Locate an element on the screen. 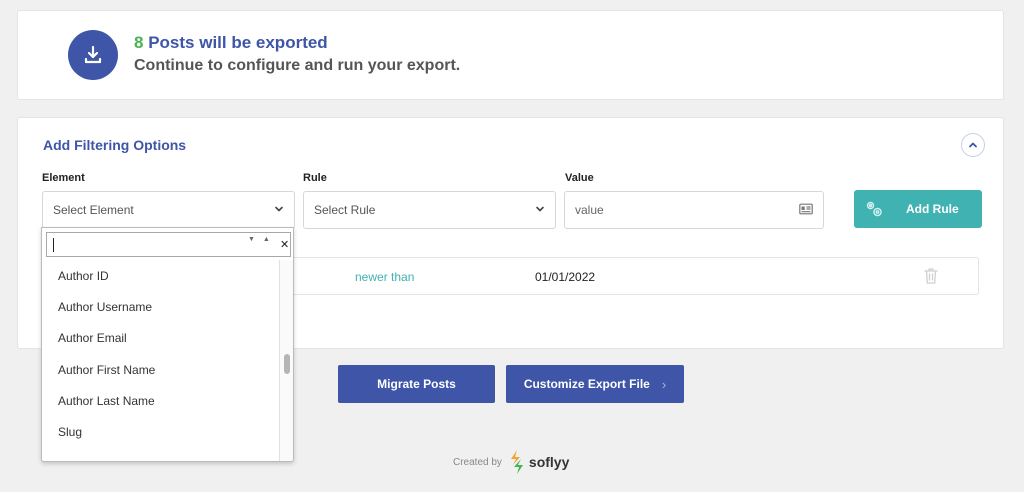 This screenshot has width=1024, height=492. add-rule-label: Add Rule is located at coordinates (932, 209).